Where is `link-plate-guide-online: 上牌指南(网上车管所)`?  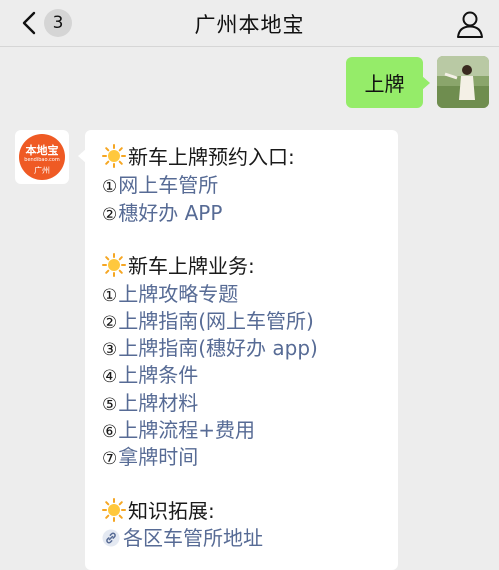
link-plate-guide-online: 上牌指南(网上车管所) is located at coordinates (216, 321).